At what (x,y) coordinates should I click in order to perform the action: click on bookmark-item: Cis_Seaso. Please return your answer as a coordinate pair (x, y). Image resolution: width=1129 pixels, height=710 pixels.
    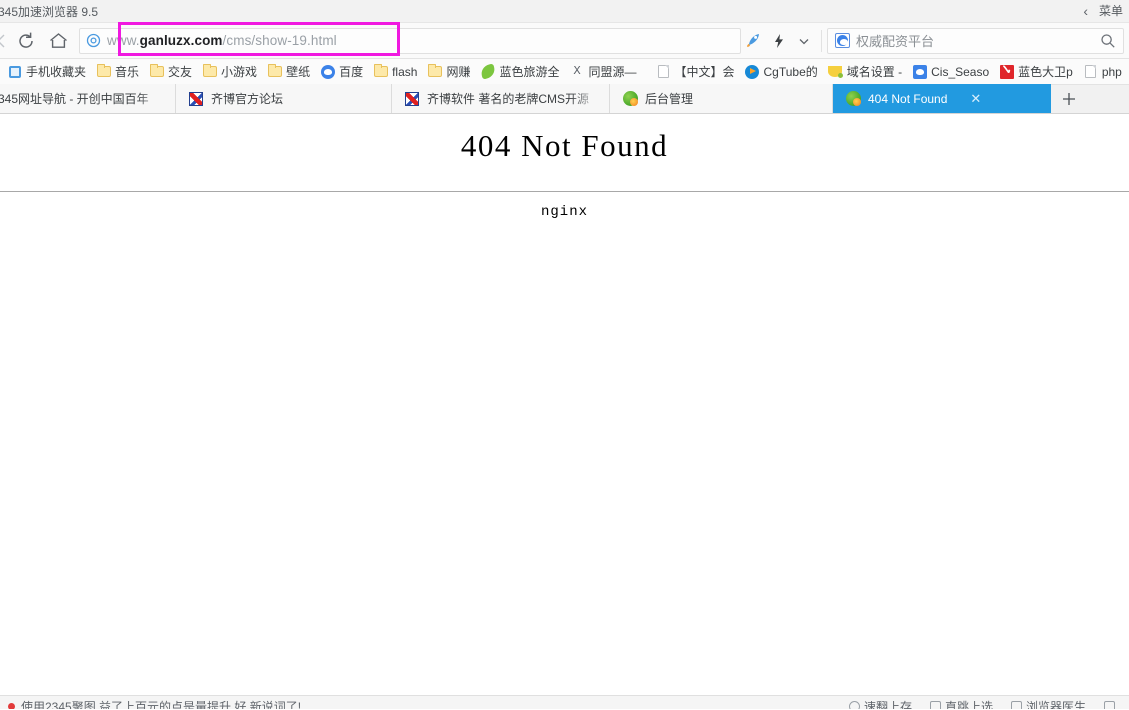
    Looking at the image, I should click on (950, 72).